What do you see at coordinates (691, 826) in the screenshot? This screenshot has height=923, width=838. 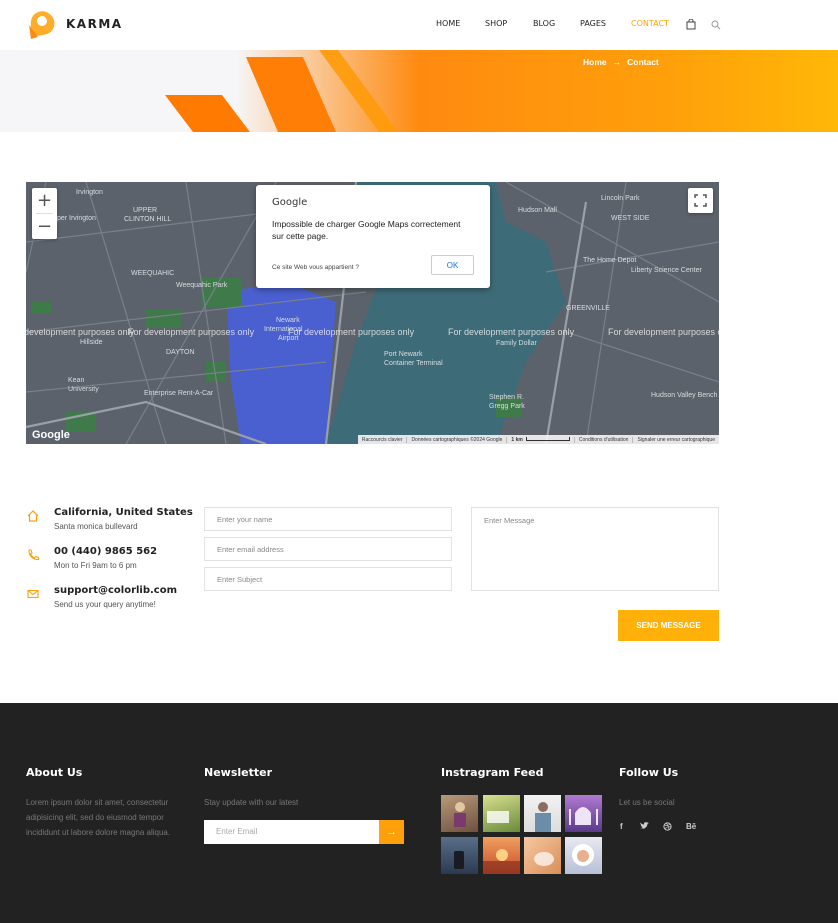 I see `behance-icon: Bē` at bounding box center [691, 826].